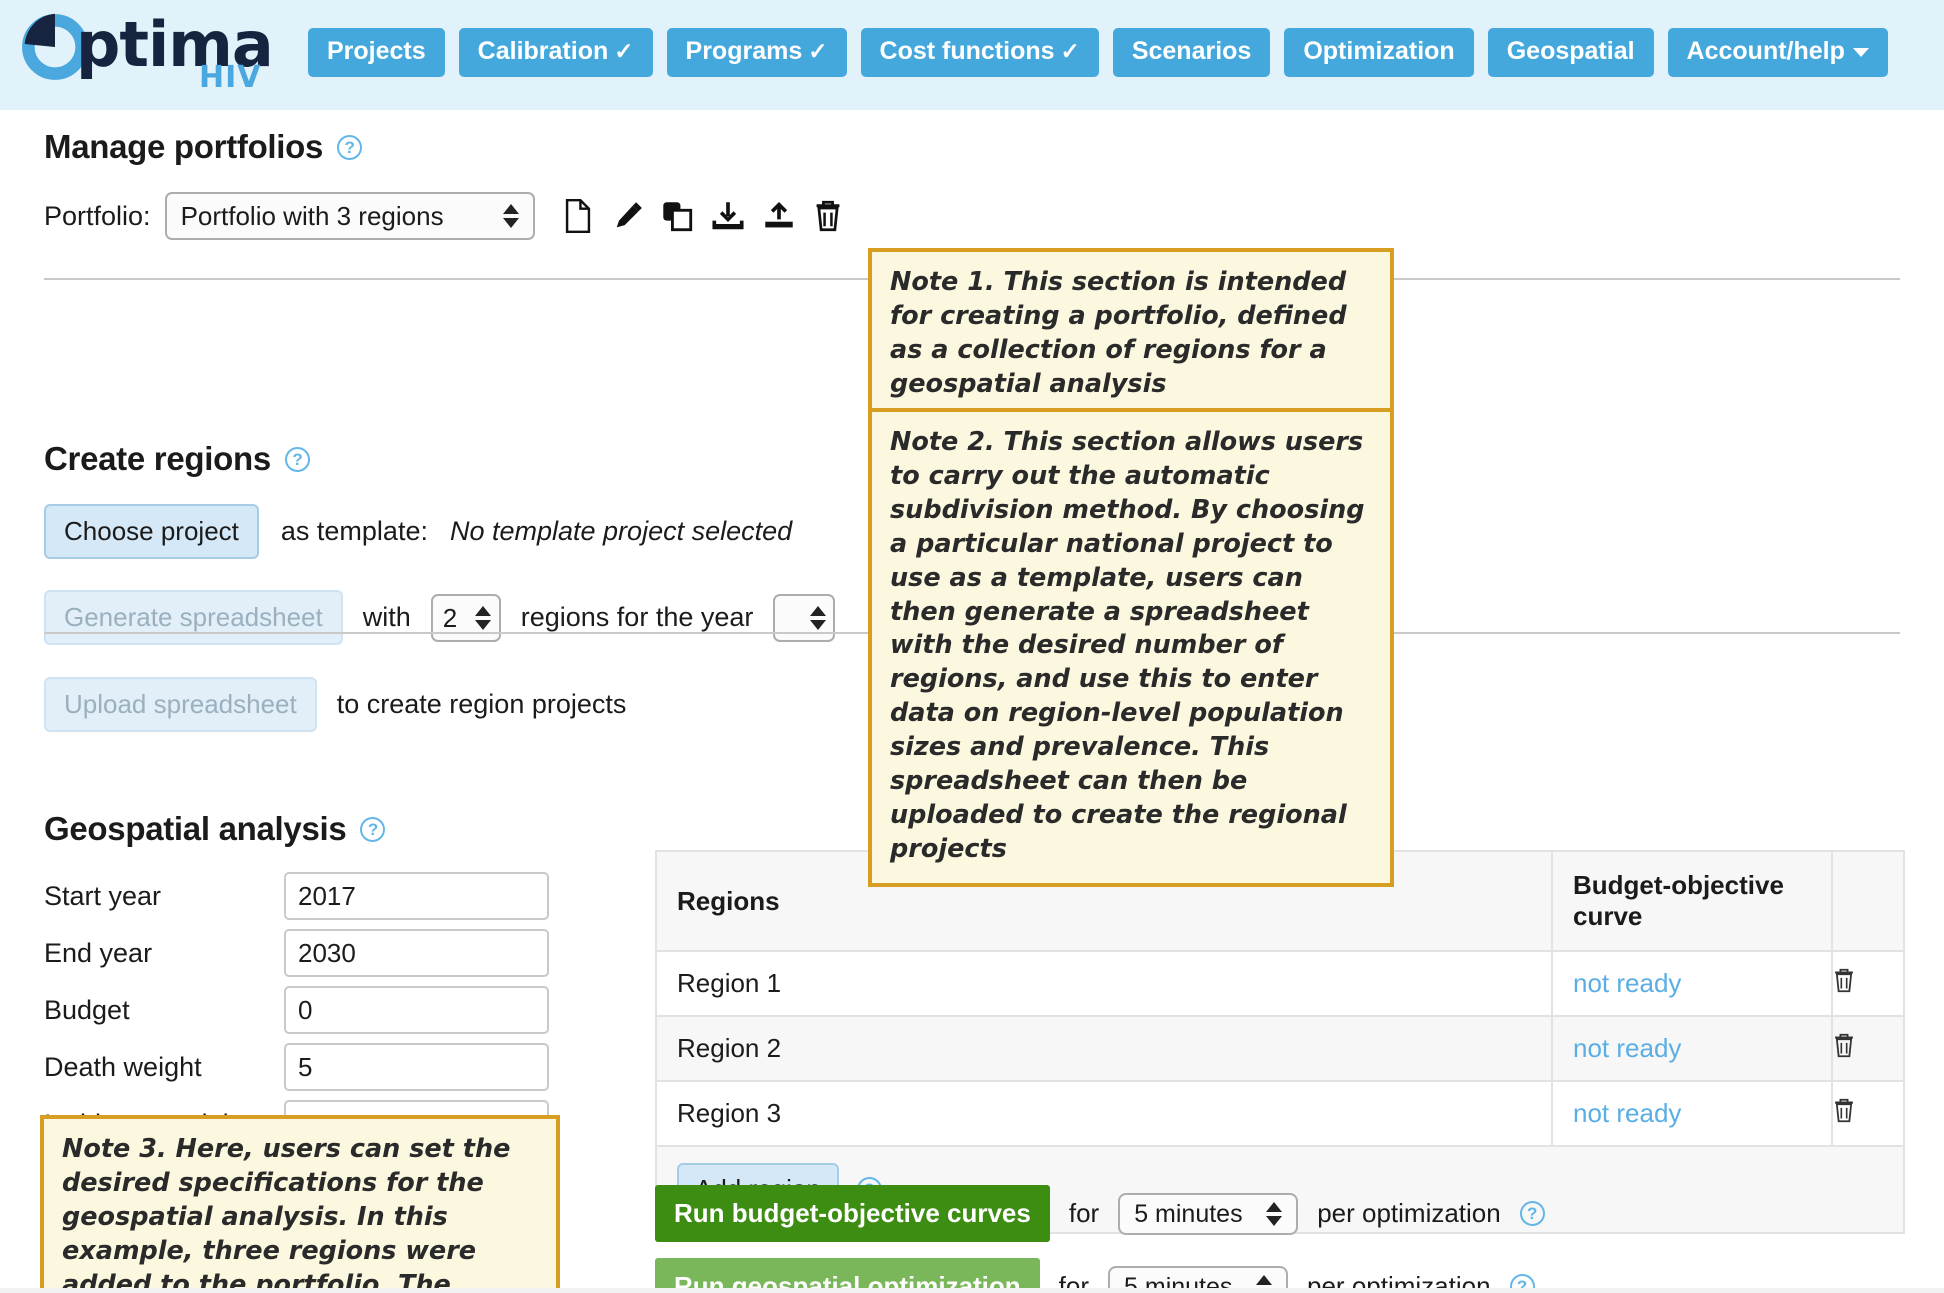 This screenshot has width=1944, height=1293. I want to click on portfolio-select: Portfolio with 3 regions, so click(349, 216).